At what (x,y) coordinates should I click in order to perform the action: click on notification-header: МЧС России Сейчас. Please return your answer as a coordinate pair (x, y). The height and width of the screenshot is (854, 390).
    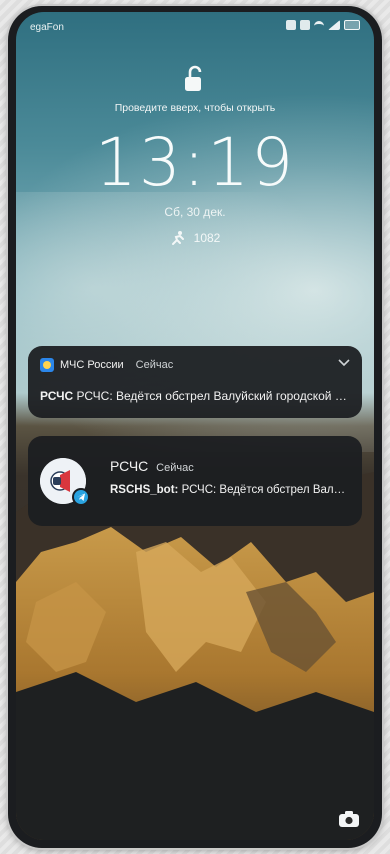
    Looking at the image, I should click on (106, 365).